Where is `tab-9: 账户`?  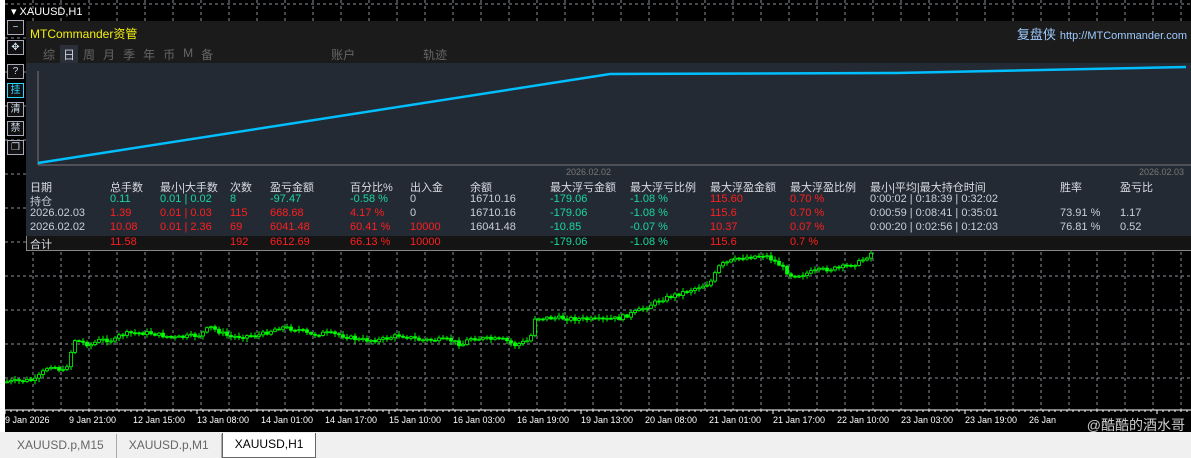 tab-9: 账户 is located at coordinates (343, 54).